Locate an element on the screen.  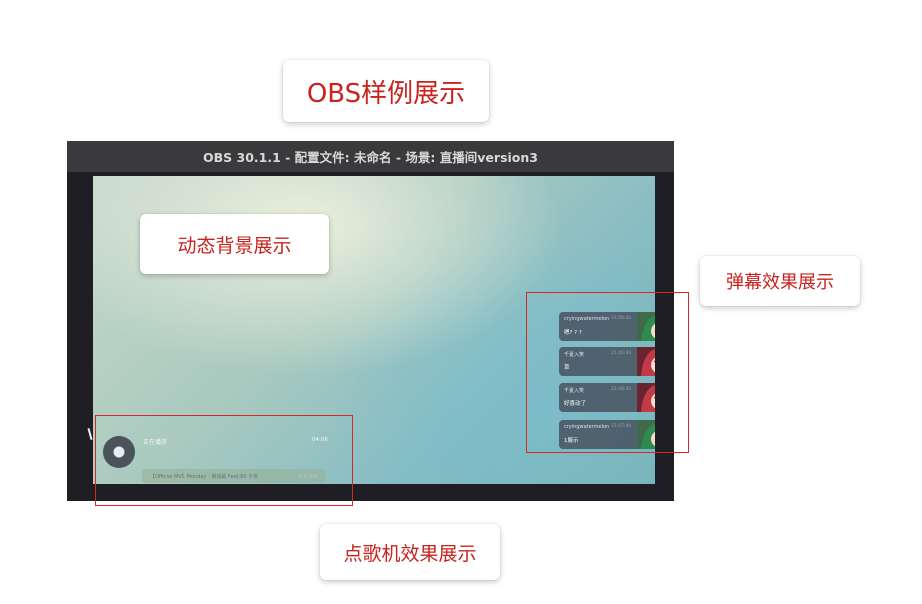
player-highlight-box is located at coordinates (224, 460).